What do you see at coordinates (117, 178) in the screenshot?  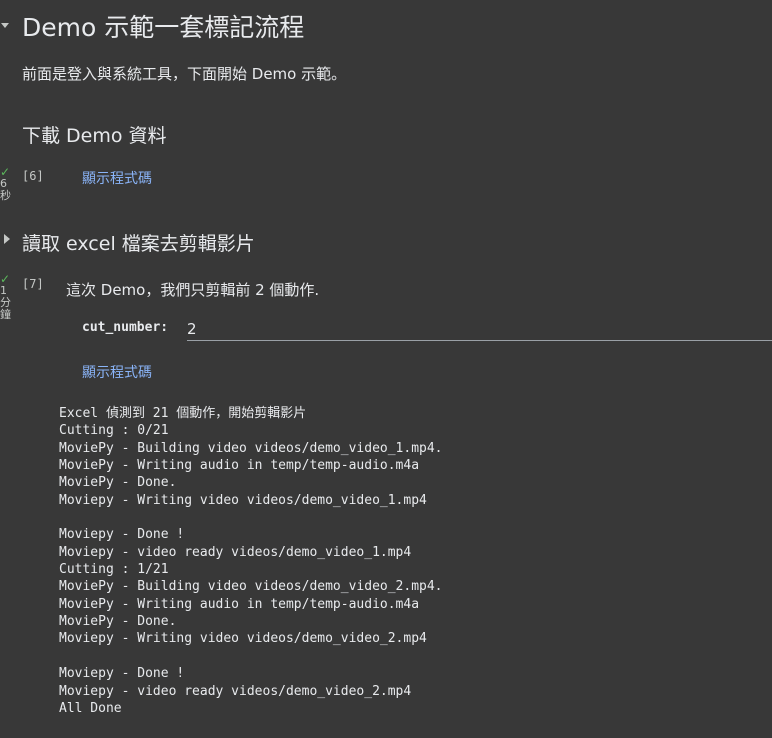 I see `cell6-show-code-link: 顯示程式碼` at bounding box center [117, 178].